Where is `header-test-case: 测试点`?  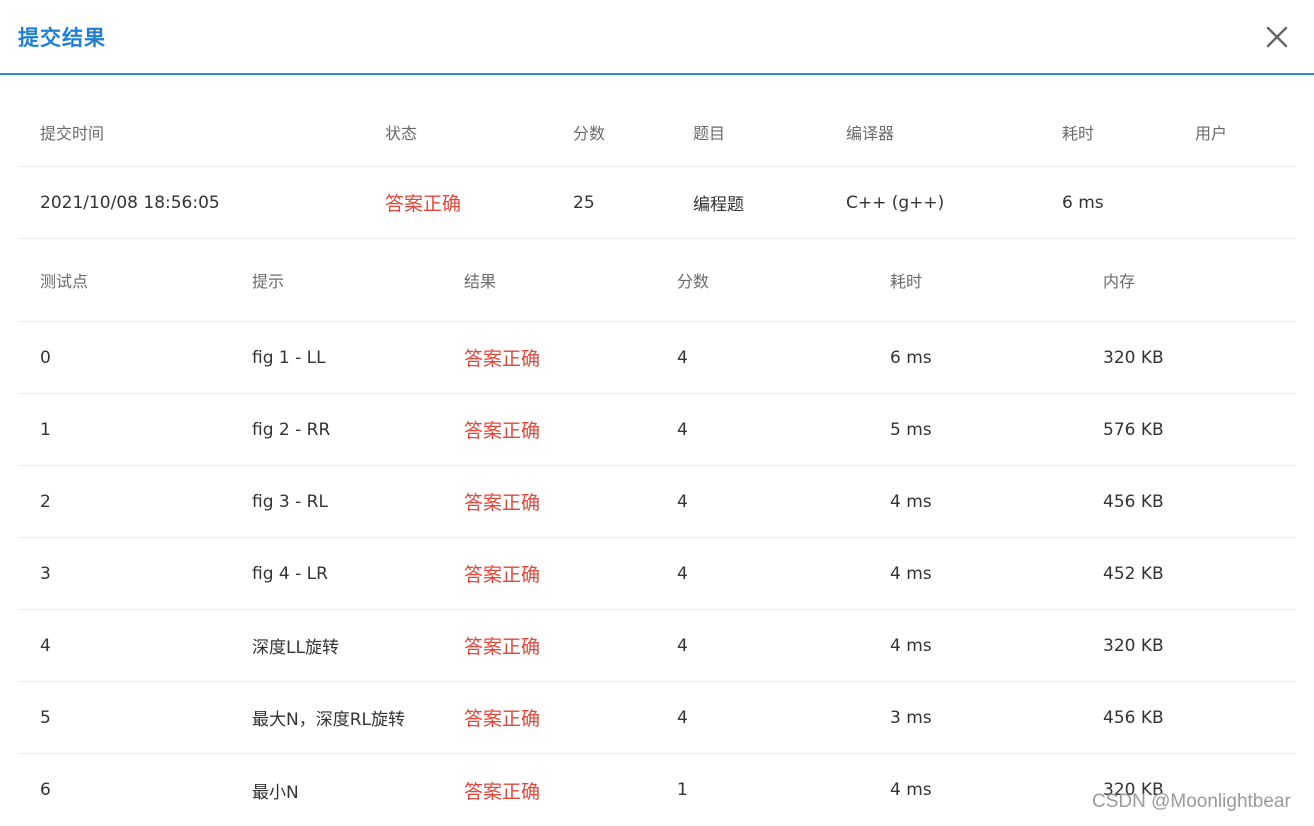 header-test-case: 测试点 is located at coordinates (64, 281).